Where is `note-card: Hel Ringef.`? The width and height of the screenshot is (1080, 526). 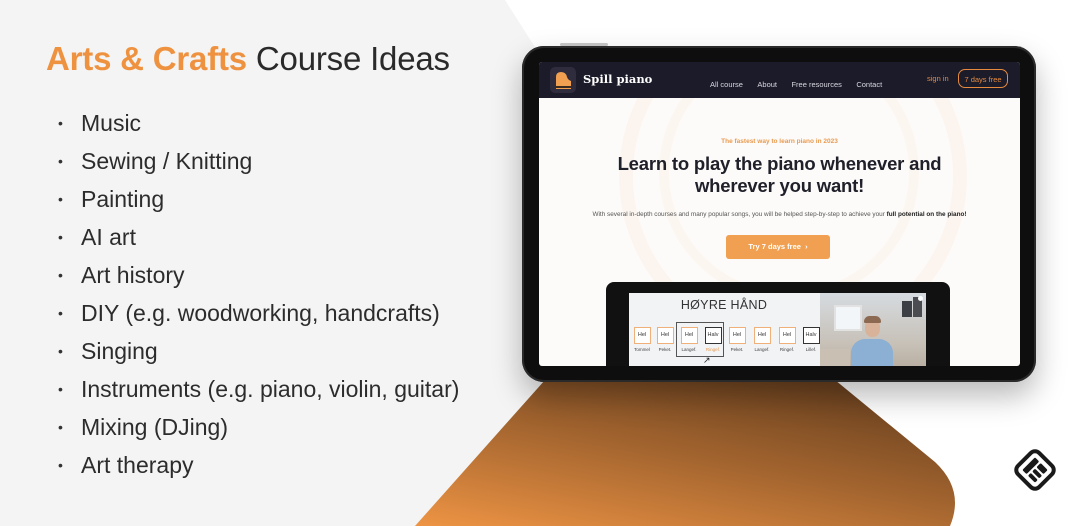 note-card: Hel Ringef. is located at coordinates (787, 339).